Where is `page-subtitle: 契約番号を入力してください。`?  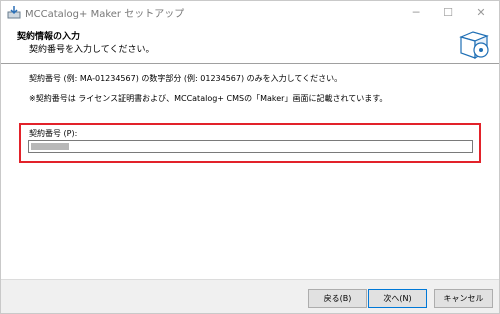 page-subtitle: 契約番号を入力してください。 is located at coordinates (92, 50).